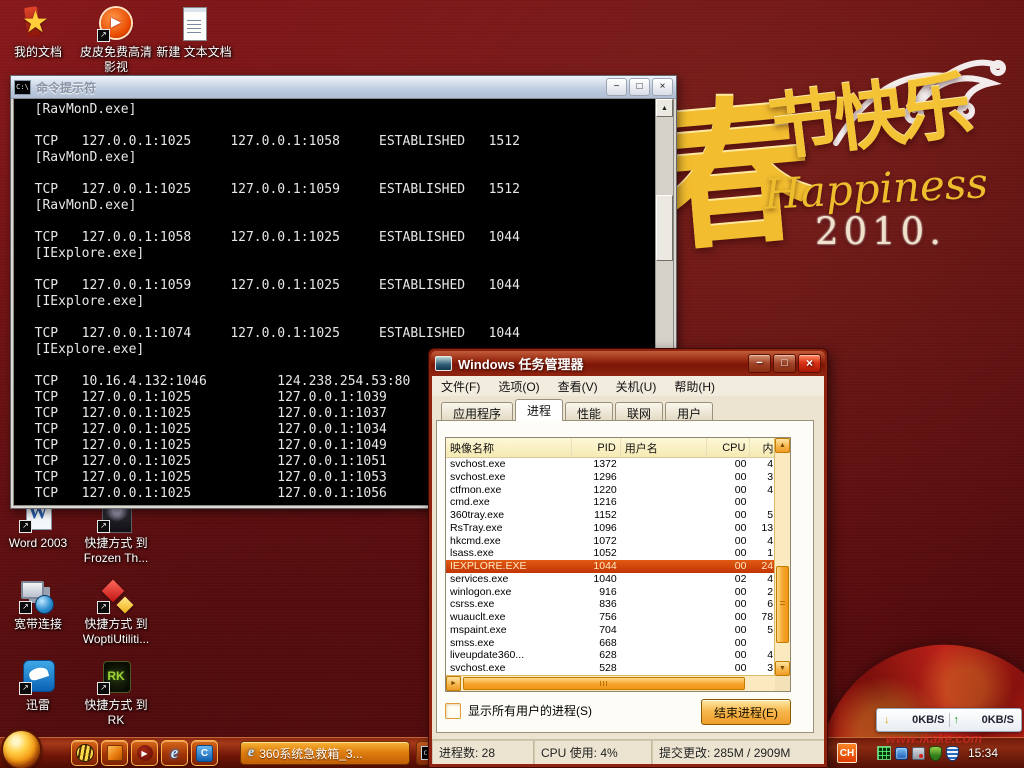 The width and height of the screenshot is (1024, 768). Describe the element at coordinates (539, 410) in the screenshot. I see `tab-进程: 进程` at that location.